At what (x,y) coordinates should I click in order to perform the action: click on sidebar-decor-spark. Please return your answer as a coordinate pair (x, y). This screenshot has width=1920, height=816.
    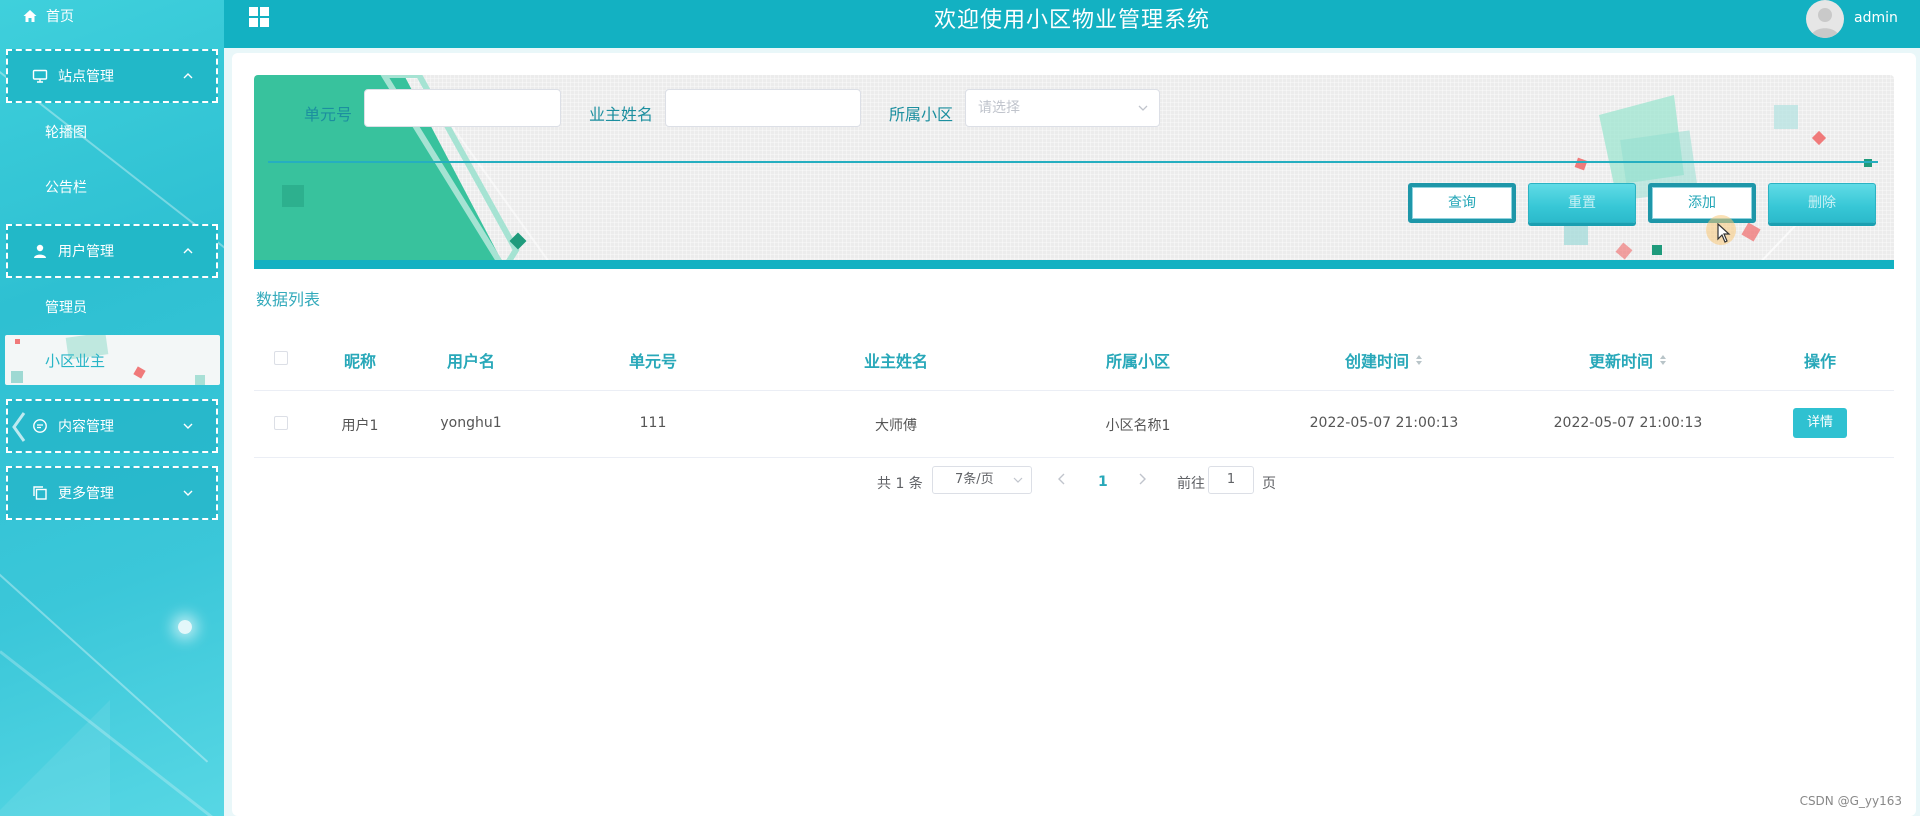
    Looking at the image, I should click on (185, 627).